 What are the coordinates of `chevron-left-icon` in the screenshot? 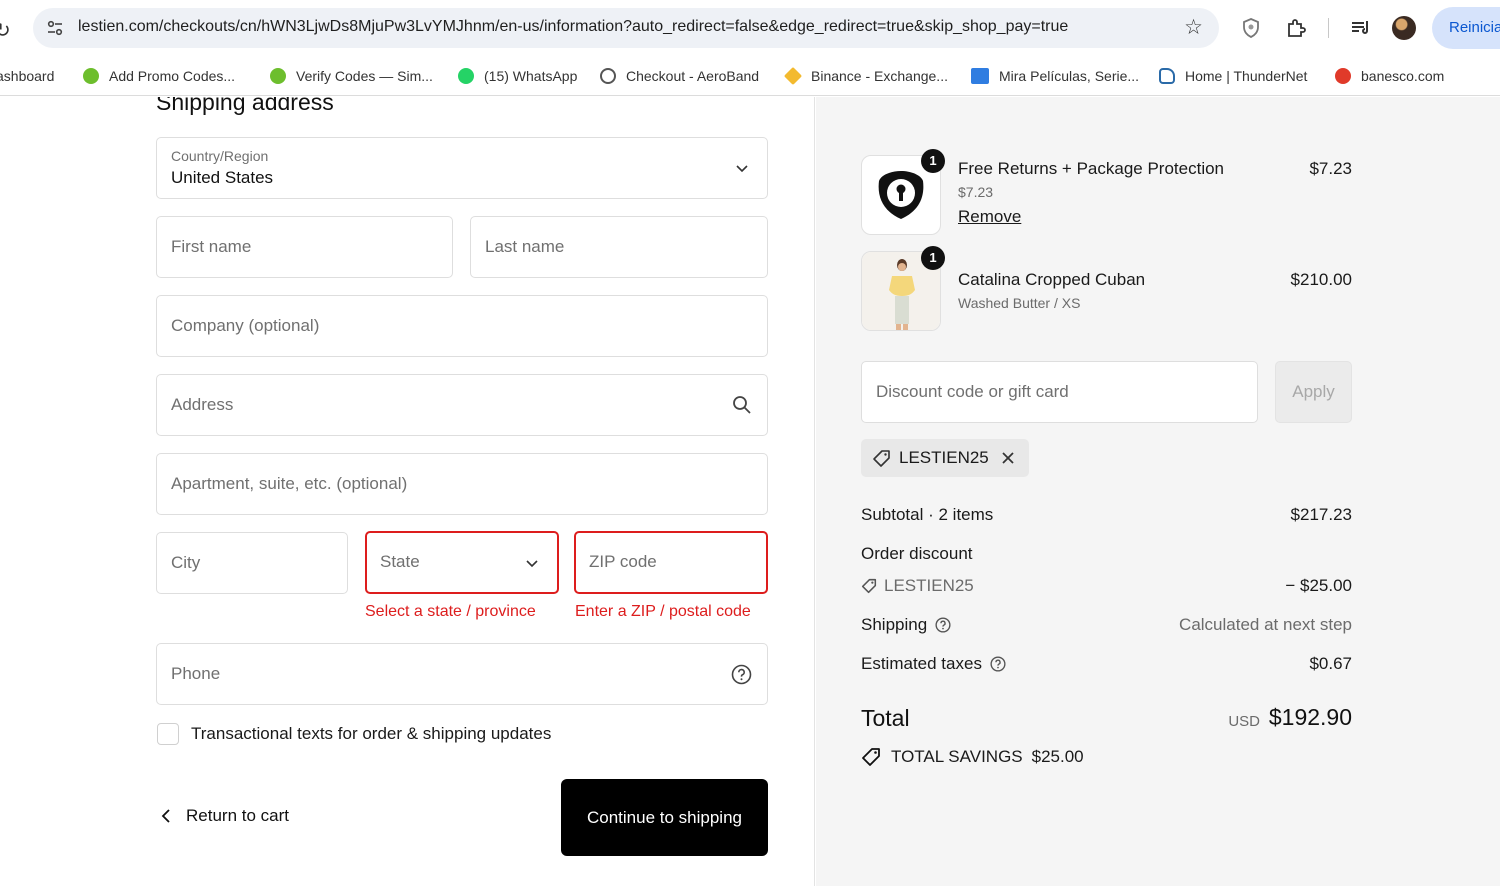 It's located at (165, 816).